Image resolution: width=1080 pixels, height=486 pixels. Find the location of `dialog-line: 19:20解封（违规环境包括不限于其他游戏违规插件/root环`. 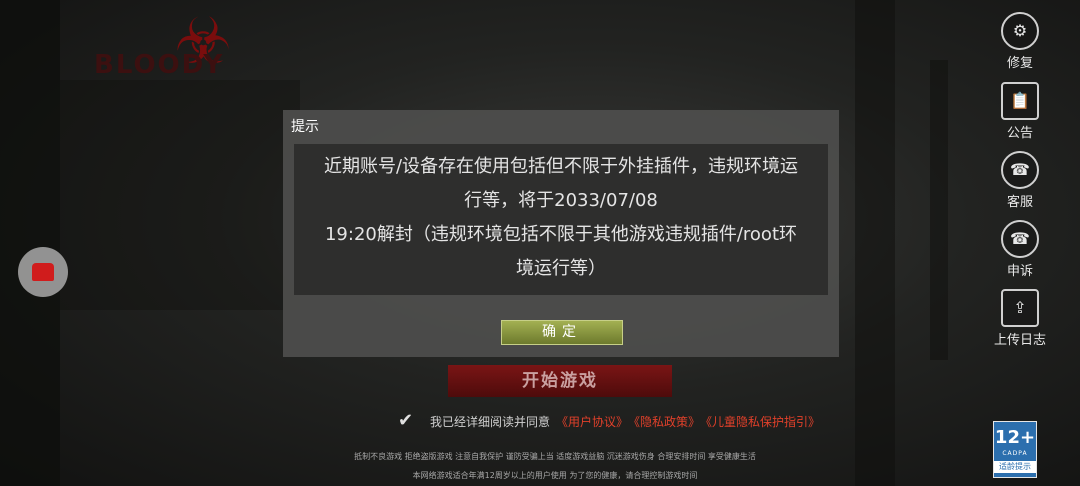

dialog-line: 19:20解封（违规环境包括不限于其他游戏违规插件/root环 is located at coordinates (561, 234).